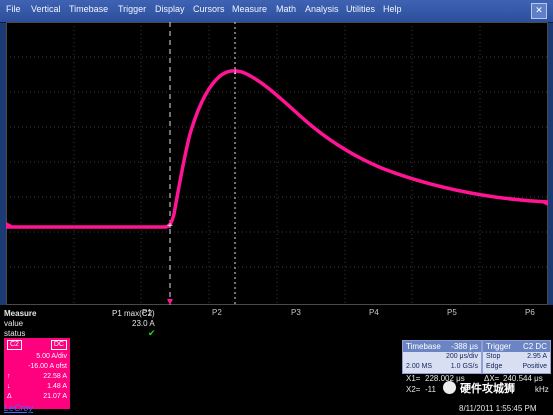 This screenshot has height=415, width=553. What do you see at coordinates (9, 386) in the screenshot?
I see `channel-row-label: ↓` at bounding box center [9, 386].